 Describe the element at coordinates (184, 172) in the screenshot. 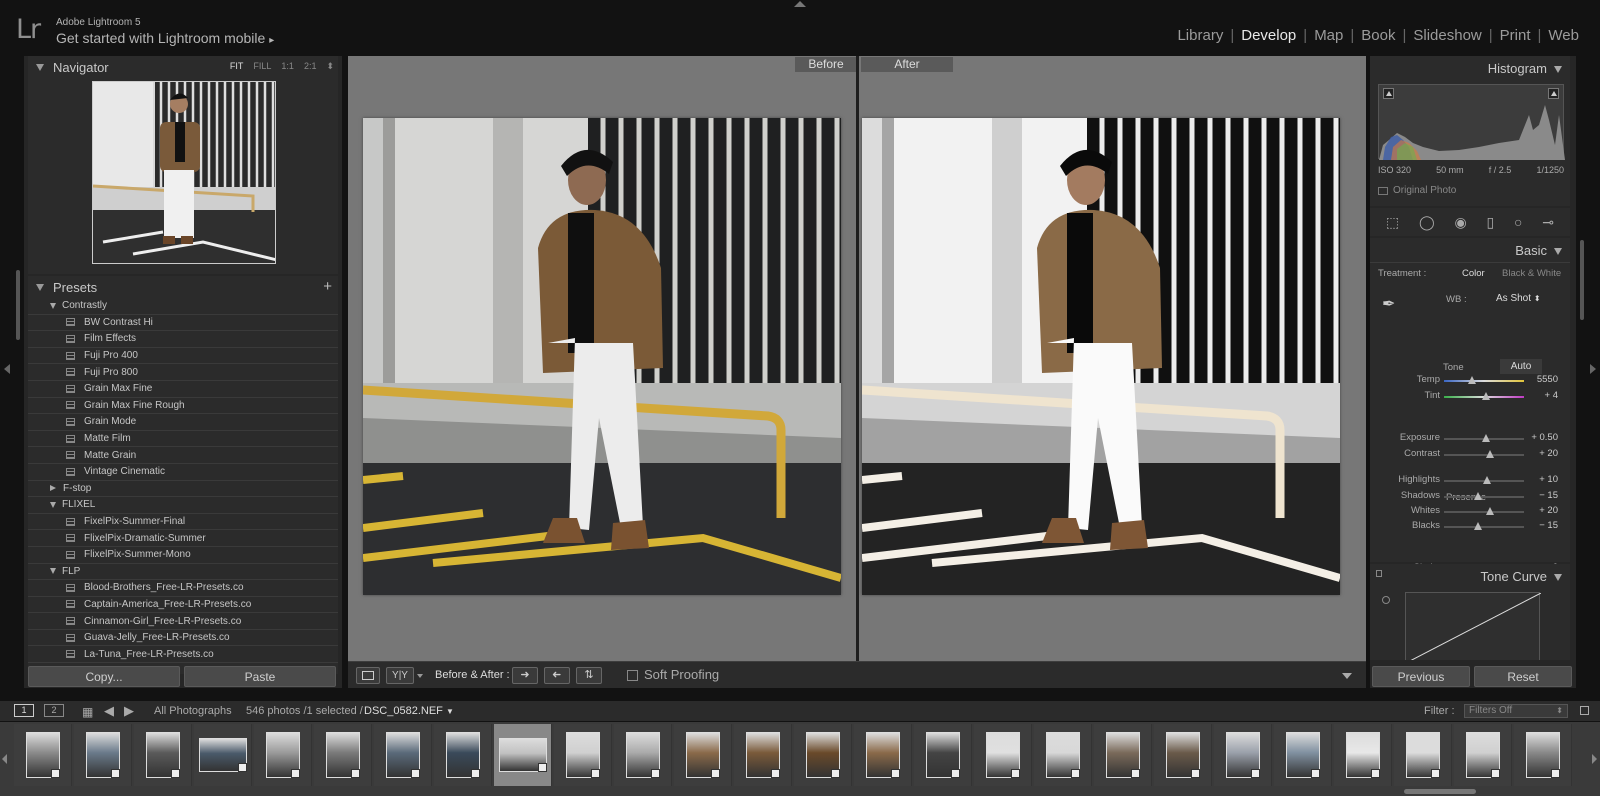

I see `navigator-preview` at that location.